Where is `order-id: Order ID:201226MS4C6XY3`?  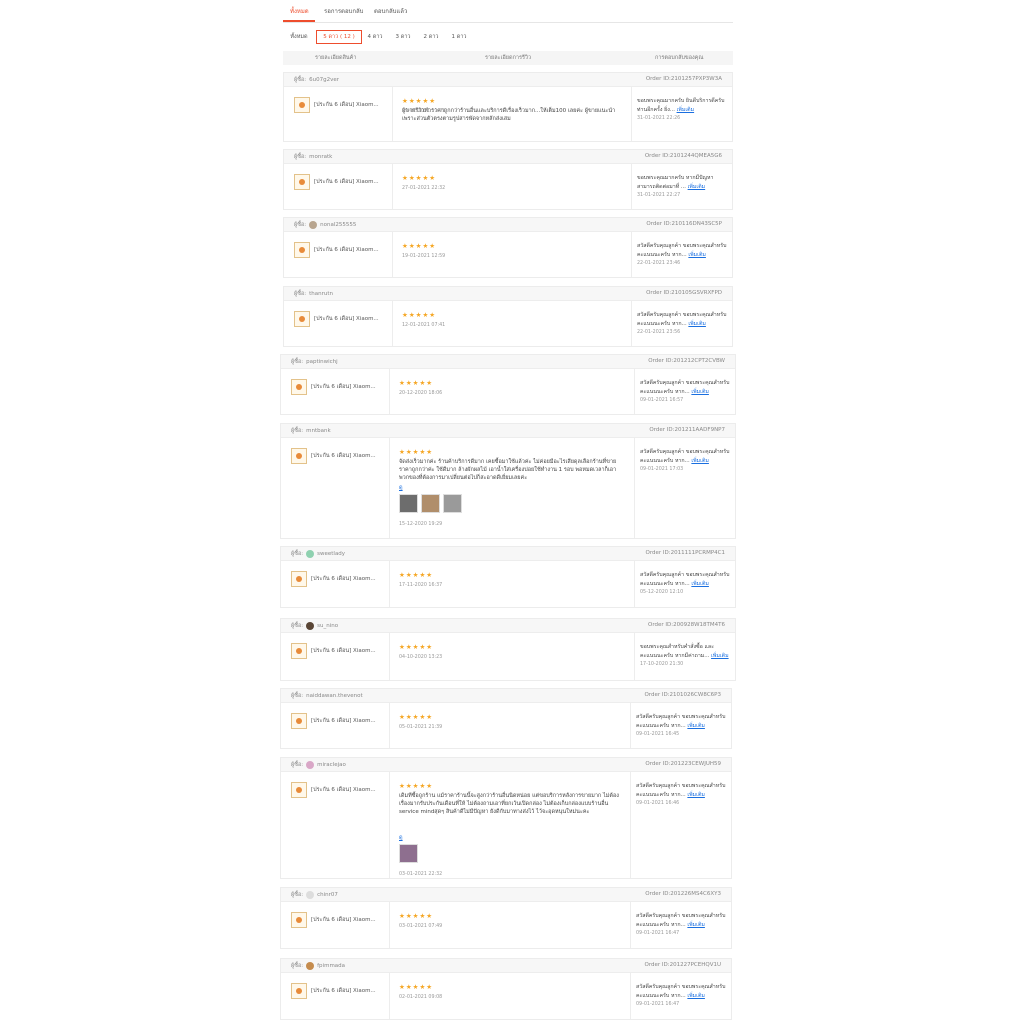
order-id: Order ID:201226MS4C6XY3 is located at coordinates (683, 894).